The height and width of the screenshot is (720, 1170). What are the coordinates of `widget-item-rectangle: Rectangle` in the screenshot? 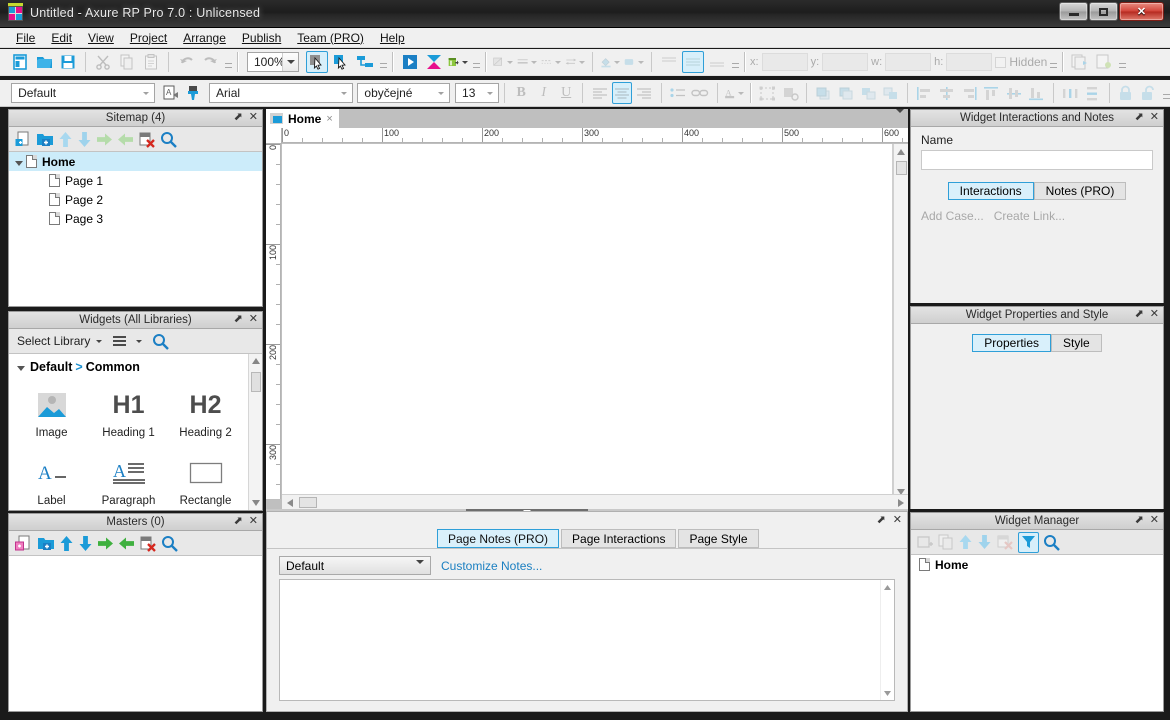 It's located at (205, 480).